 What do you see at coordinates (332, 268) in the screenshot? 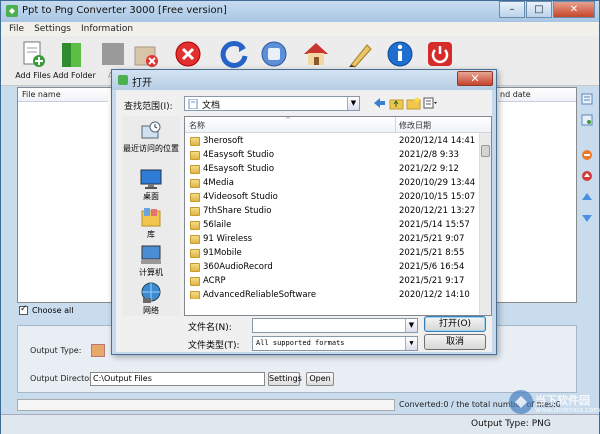
I see `list-item: 360AudioRecord 2021/5/6 16:54` at bounding box center [332, 268].